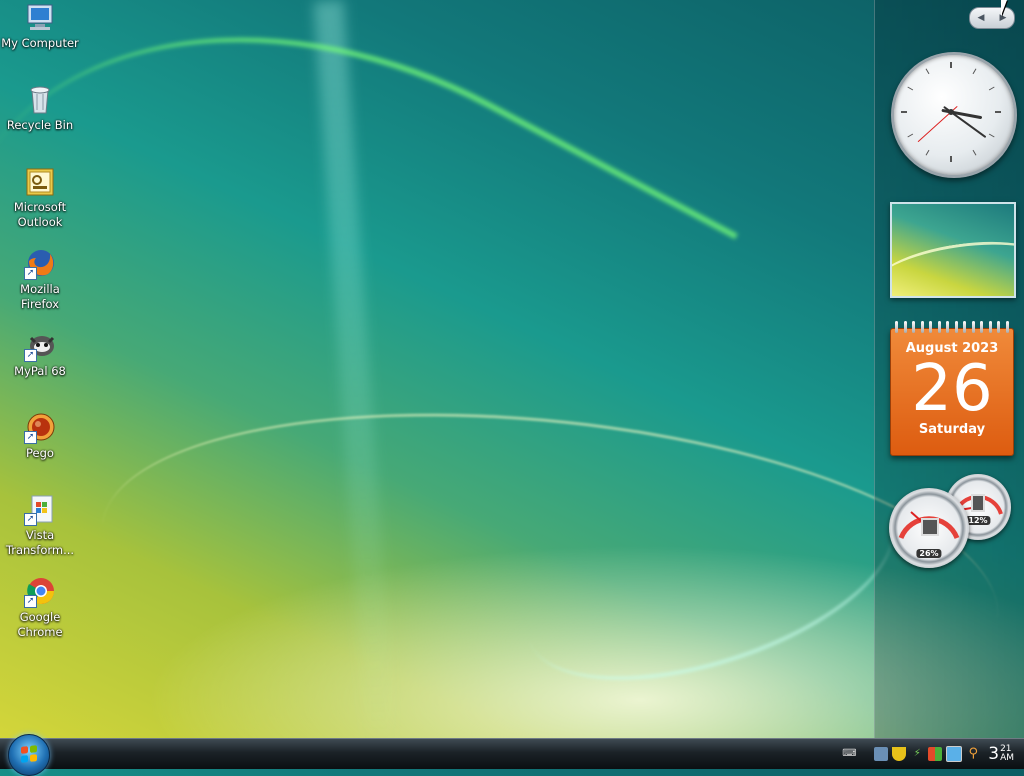 The width and height of the screenshot is (1024, 776). I want to click on desktop-icon-pego: ➚ Pego, so click(40, 436).